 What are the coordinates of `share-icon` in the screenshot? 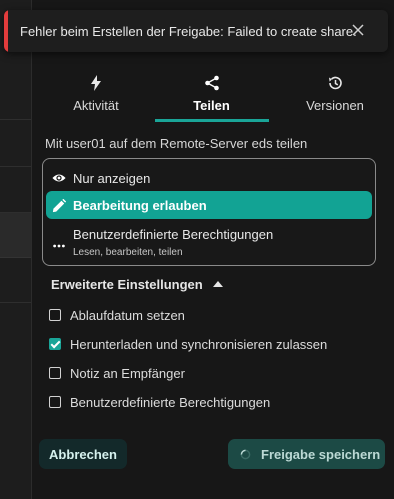 It's located at (211, 83).